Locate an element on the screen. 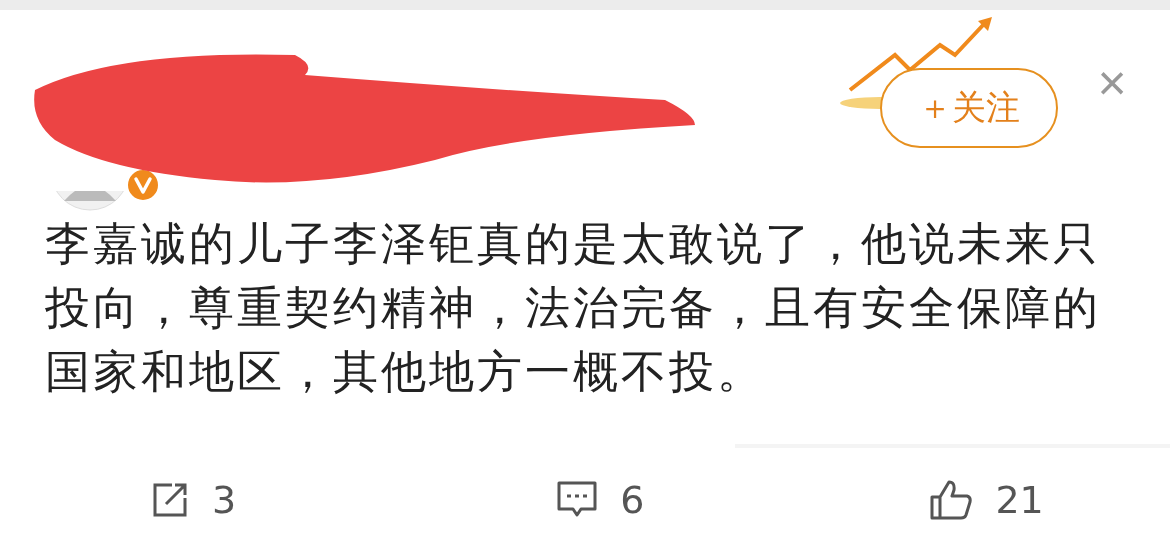  thumbs-up-icon is located at coordinates (951, 500).